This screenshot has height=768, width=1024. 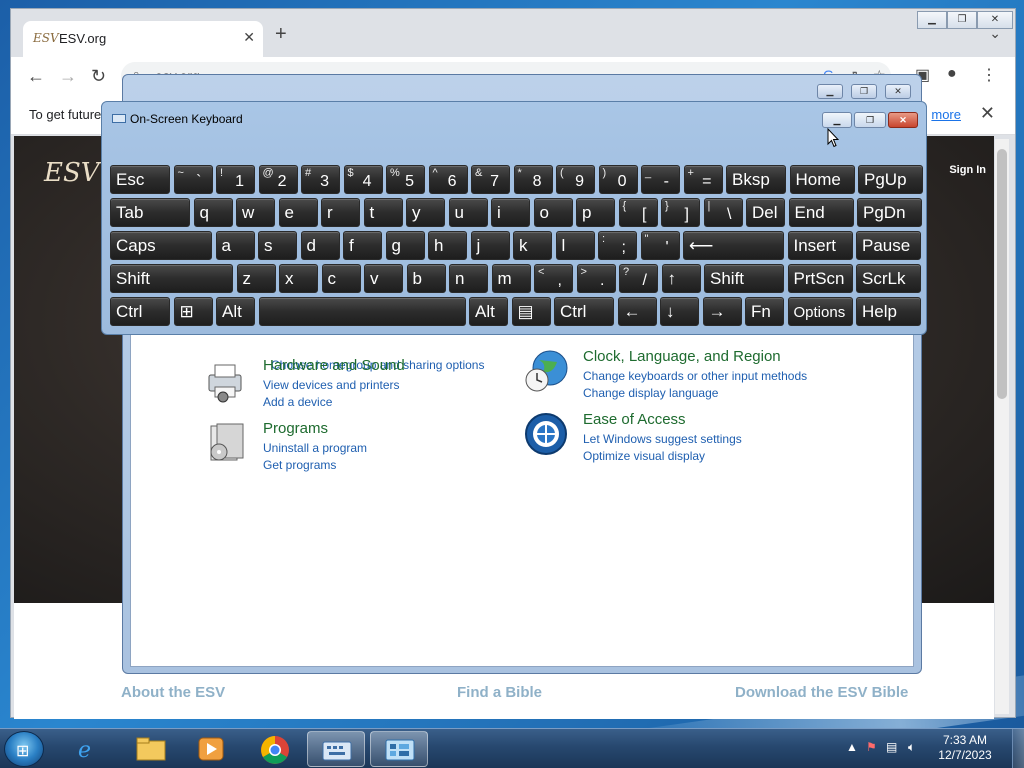 I want to click on key-home-0-15: Home, so click(x=822, y=179).